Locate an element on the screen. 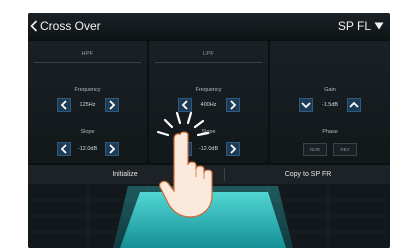 The image size is (398, 249). down-arrow-icon is located at coordinates (306, 105).